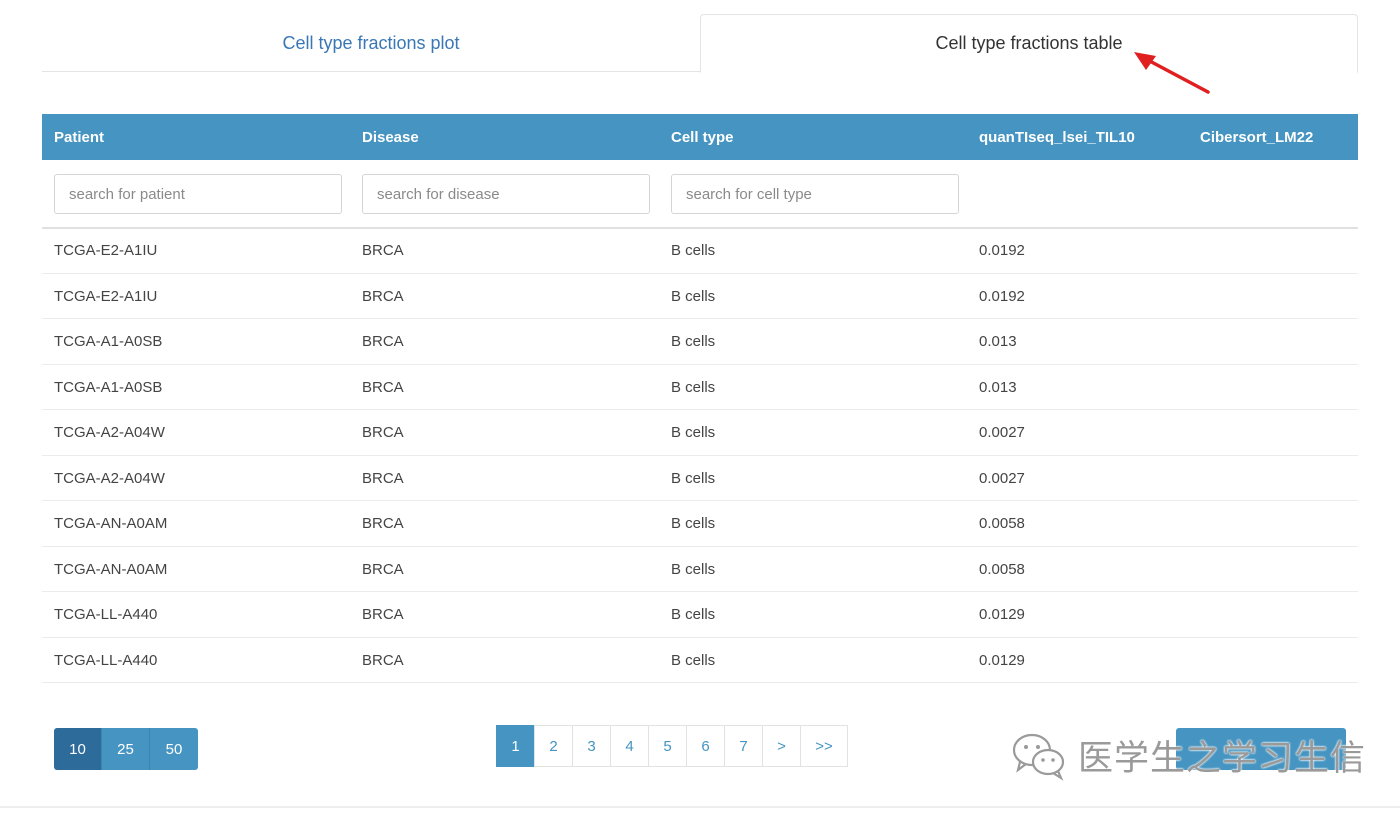  I want to click on last-page-button: >>, so click(824, 746).